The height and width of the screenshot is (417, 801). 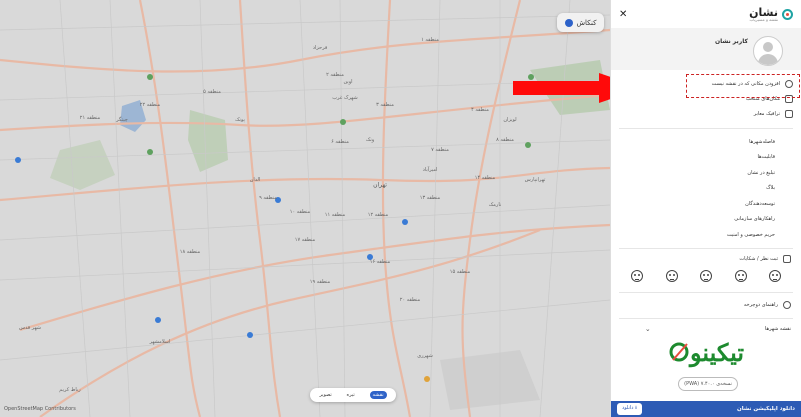 I want to click on bike-icon, so click(x=787, y=305).